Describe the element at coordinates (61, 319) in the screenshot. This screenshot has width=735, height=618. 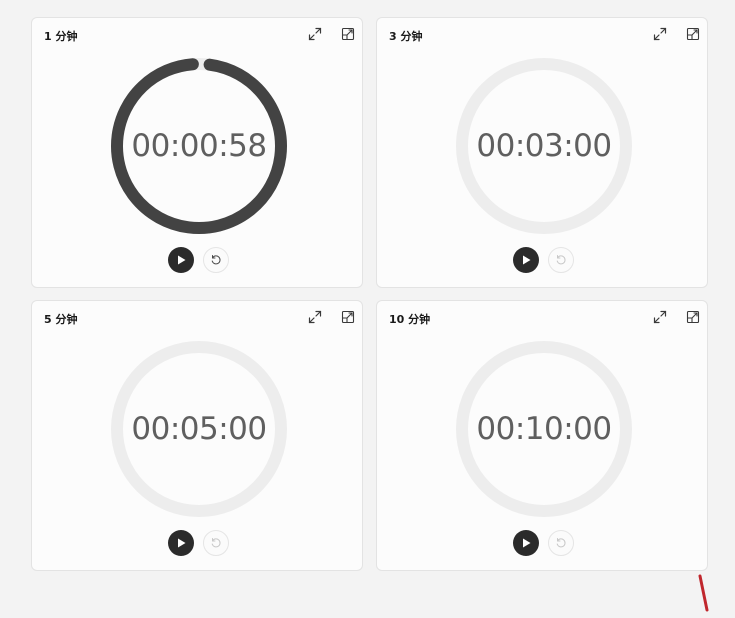
I see `timer-title: 5 分钟` at that location.